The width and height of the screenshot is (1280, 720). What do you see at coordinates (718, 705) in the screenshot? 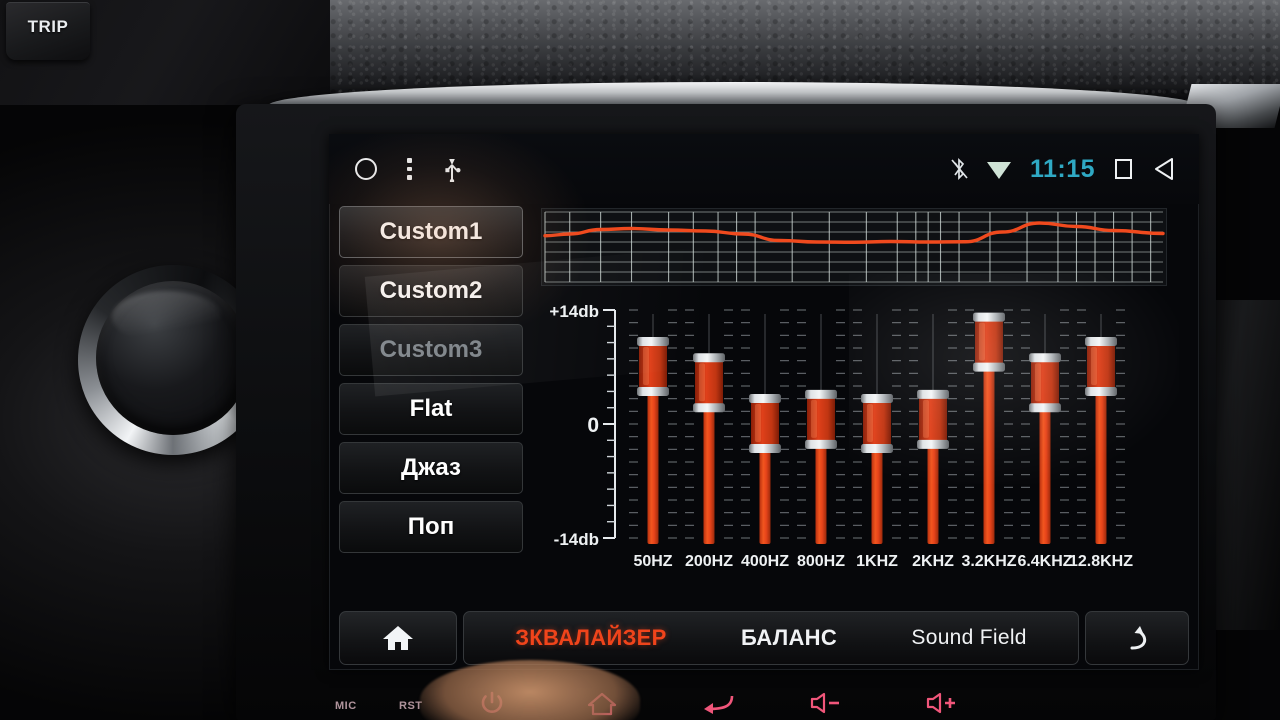
I see `back-arrow-icon` at bounding box center [718, 705].